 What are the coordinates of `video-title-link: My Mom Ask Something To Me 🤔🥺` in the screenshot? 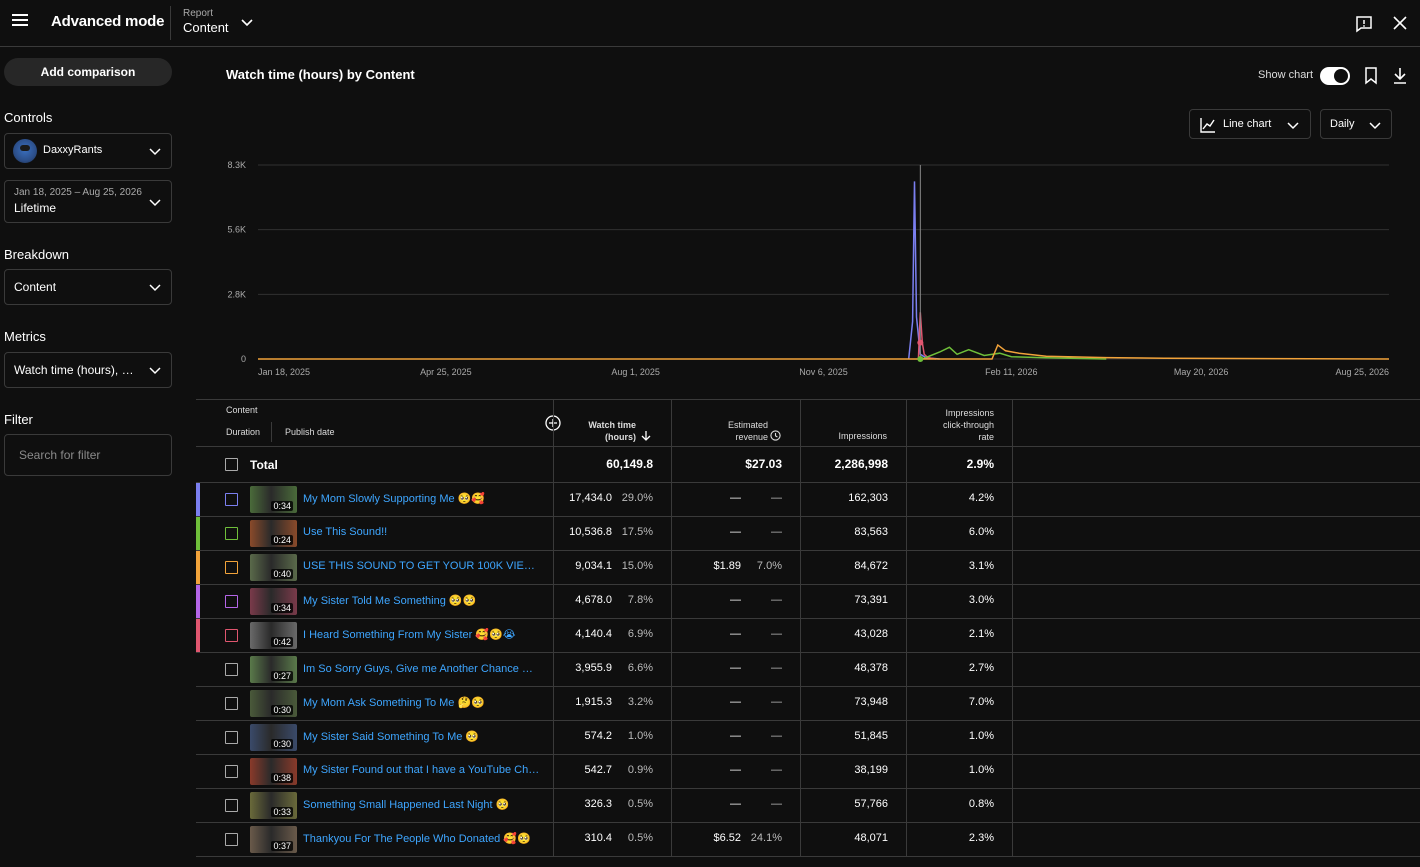 It's located at (394, 702).